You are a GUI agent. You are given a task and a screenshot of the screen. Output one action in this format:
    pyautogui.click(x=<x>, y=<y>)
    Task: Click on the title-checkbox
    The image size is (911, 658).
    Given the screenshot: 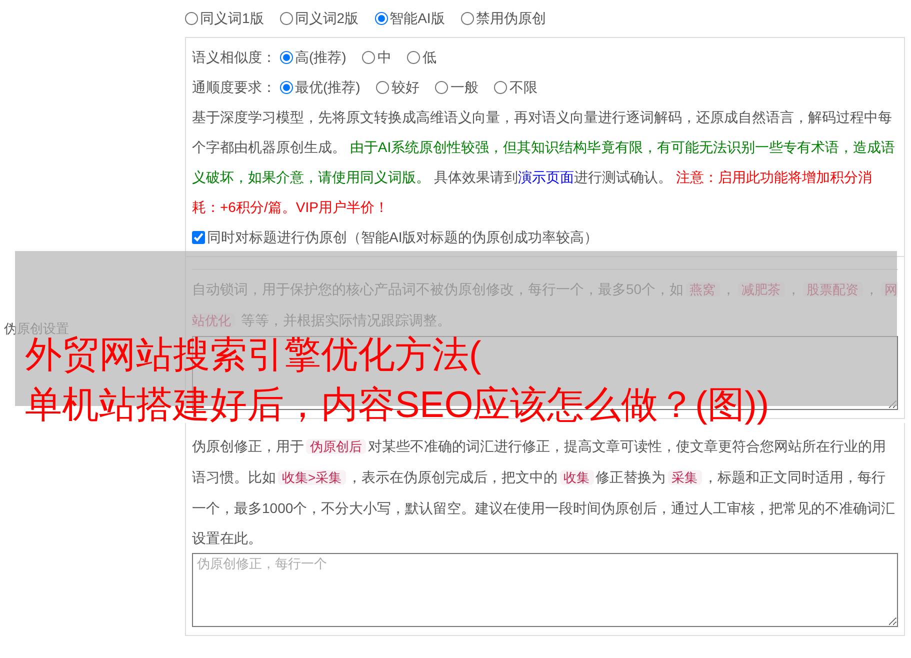 What is the action you would take?
    pyautogui.click(x=198, y=237)
    